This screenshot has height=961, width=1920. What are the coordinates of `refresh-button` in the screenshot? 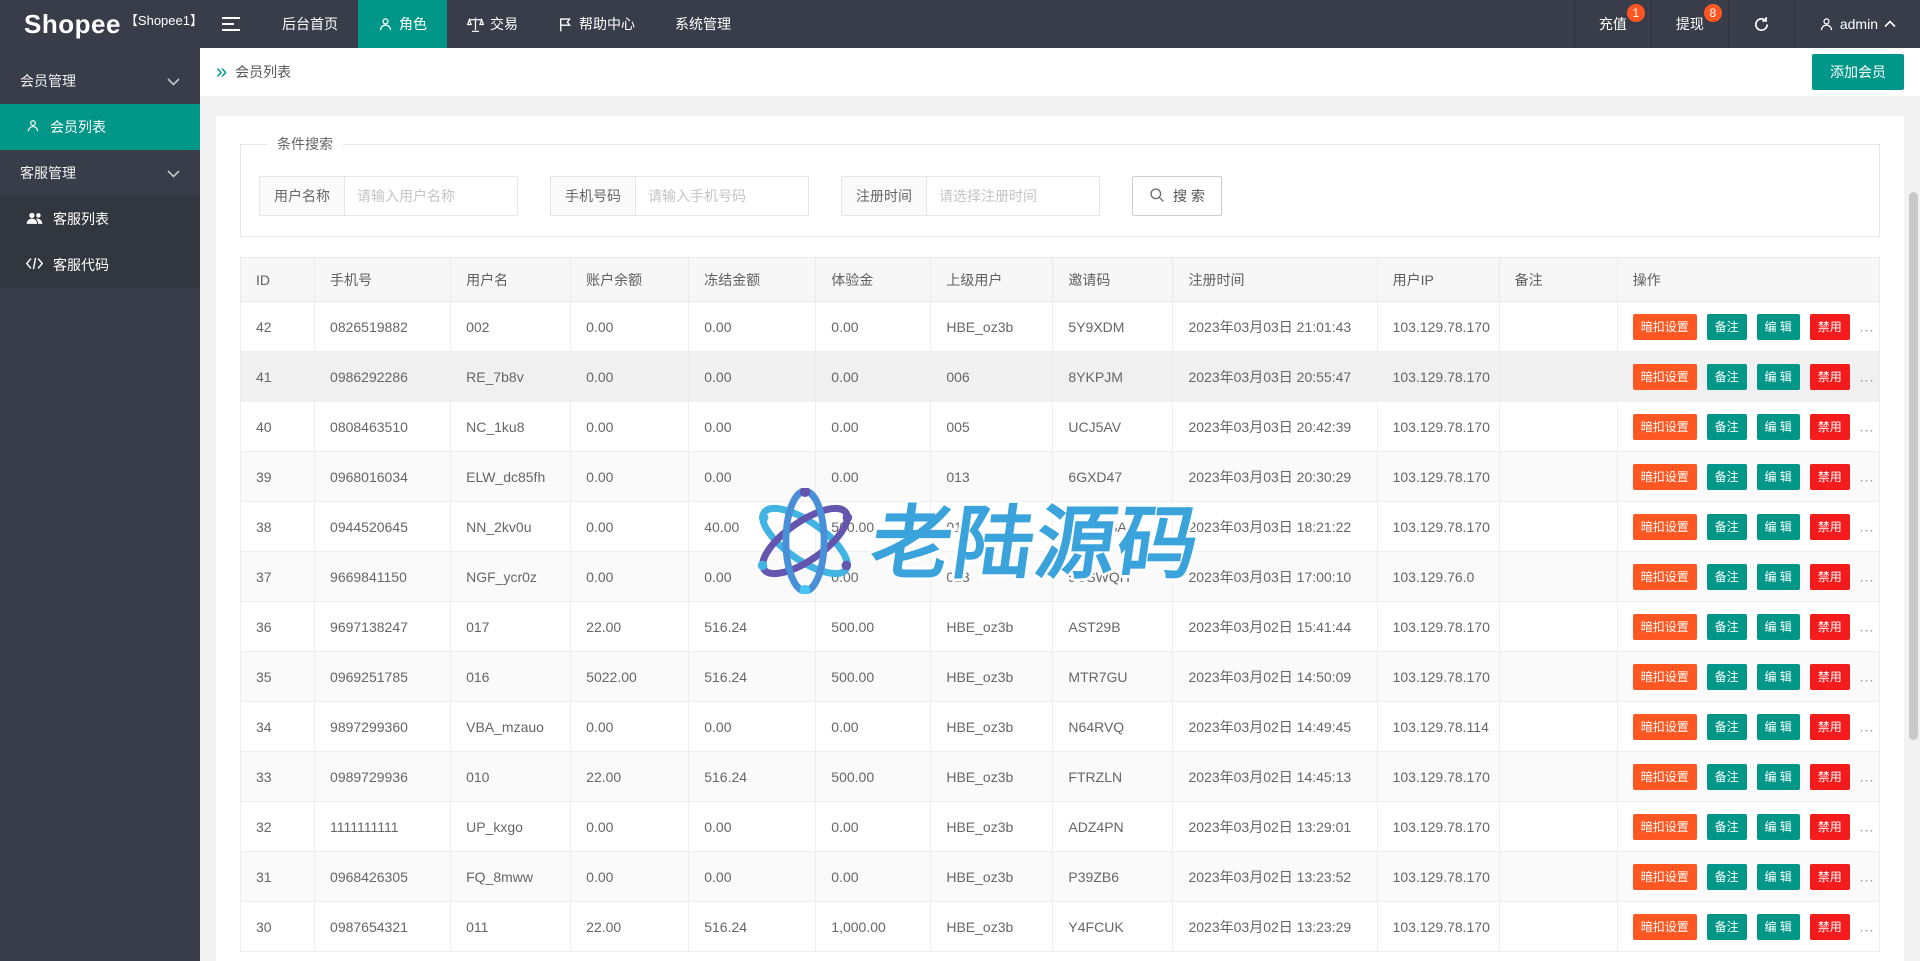 It's located at (1760, 24).